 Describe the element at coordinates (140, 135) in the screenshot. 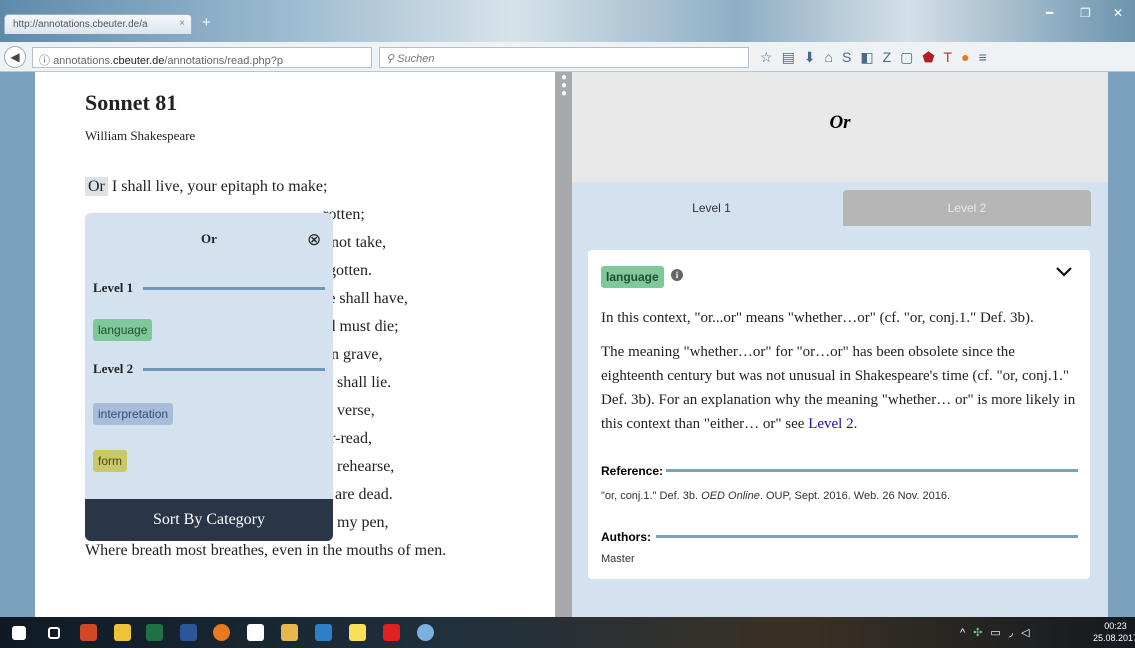

I see `poem-author: William Shakespeare` at that location.